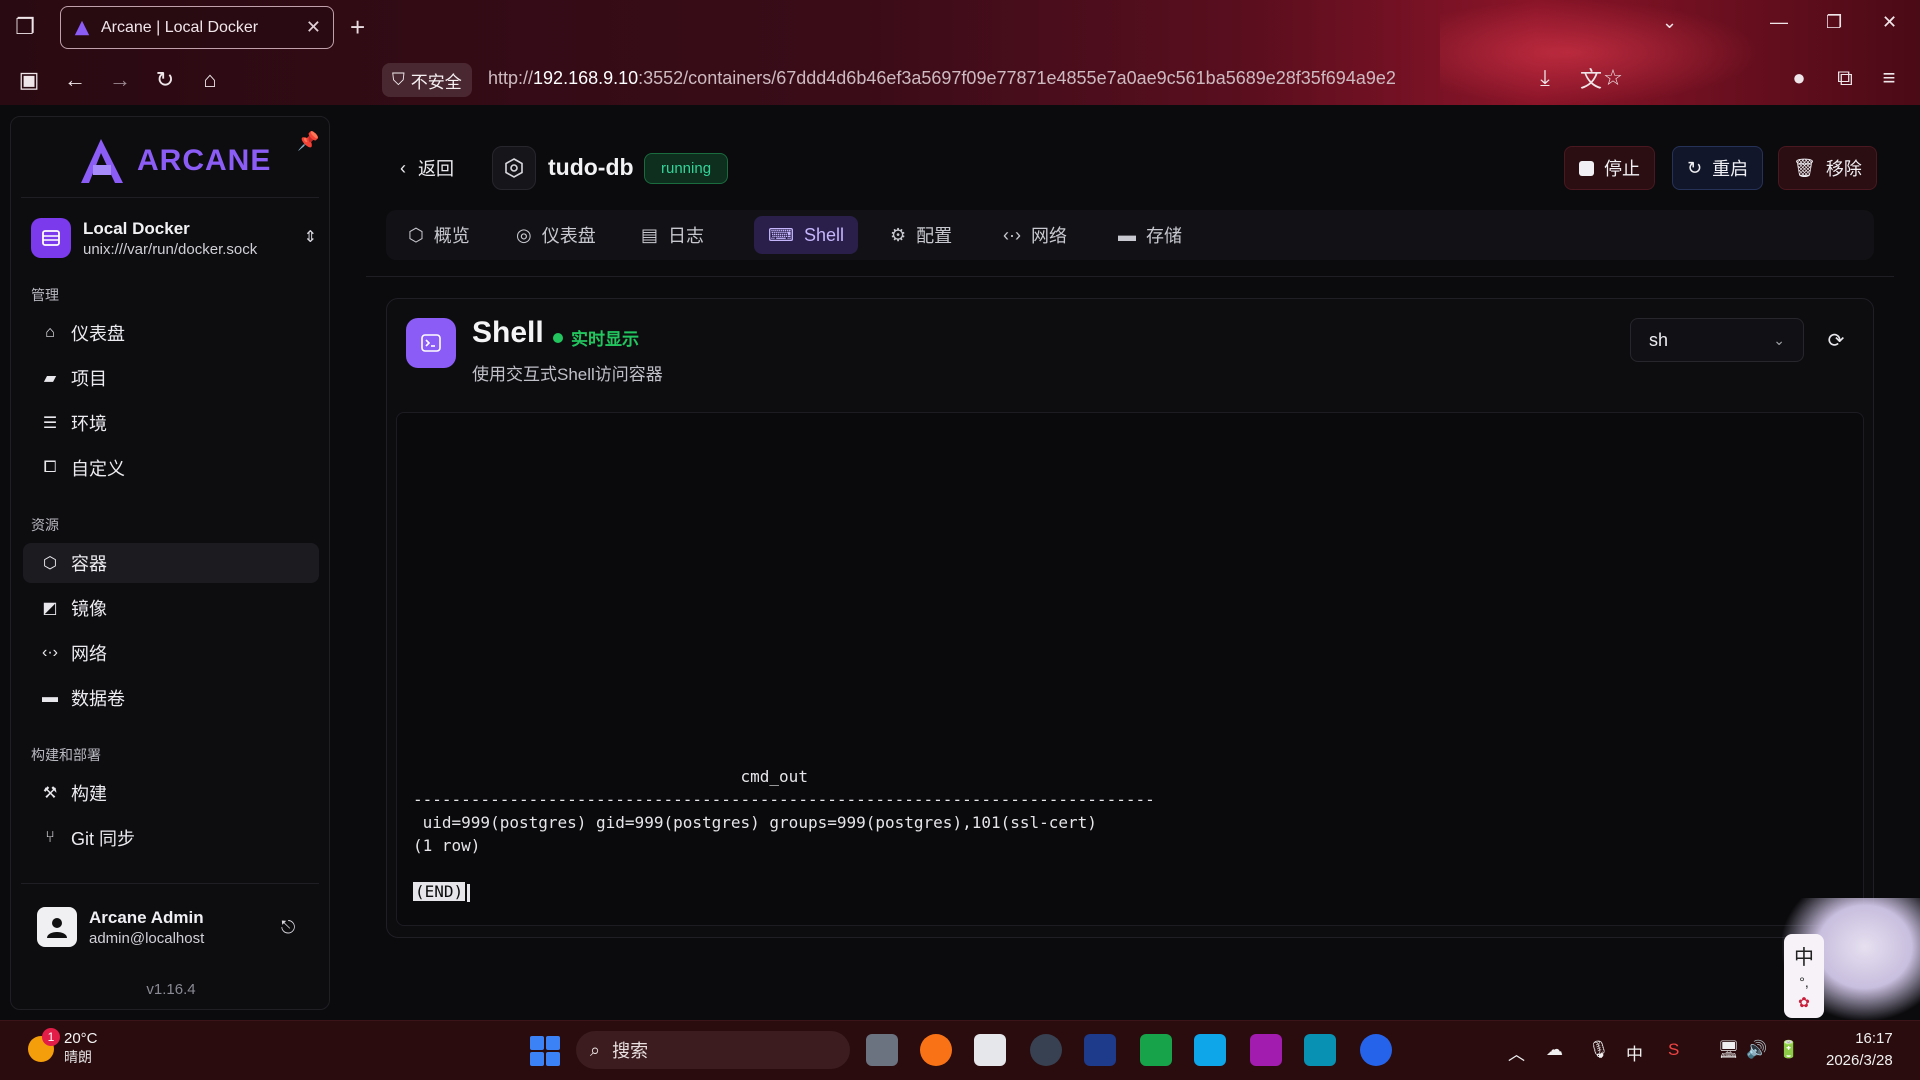 This screenshot has height=1080, width=1920. I want to click on home-browser-icon: ⌂, so click(210, 80).